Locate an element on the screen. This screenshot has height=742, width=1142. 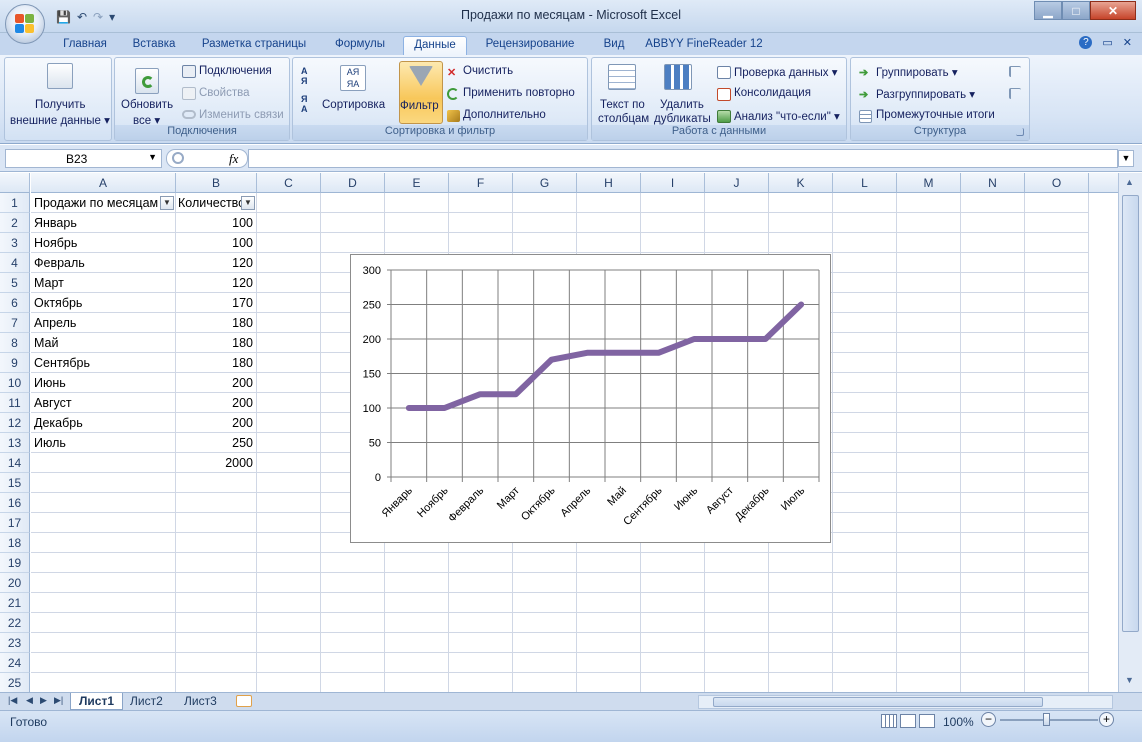
cell-l17 is located at coordinates (865, 523).